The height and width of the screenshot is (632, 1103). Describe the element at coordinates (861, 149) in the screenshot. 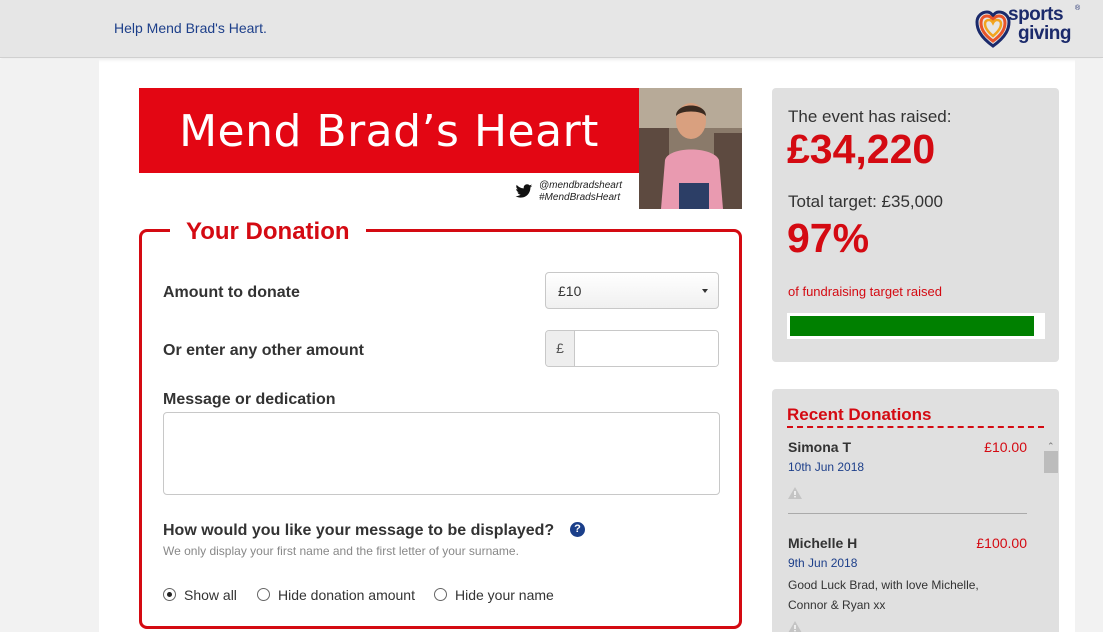

I see `raised-amount: £34,220` at that location.